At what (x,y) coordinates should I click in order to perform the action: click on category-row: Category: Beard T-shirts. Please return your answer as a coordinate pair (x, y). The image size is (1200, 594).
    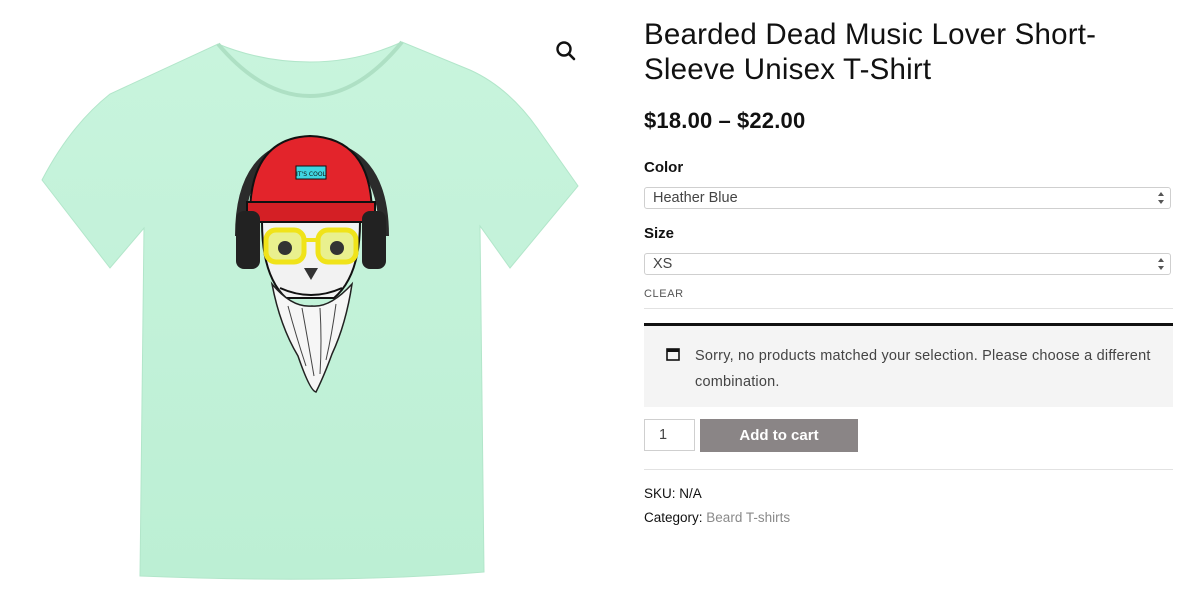
    Looking at the image, I should click on (717, 517).